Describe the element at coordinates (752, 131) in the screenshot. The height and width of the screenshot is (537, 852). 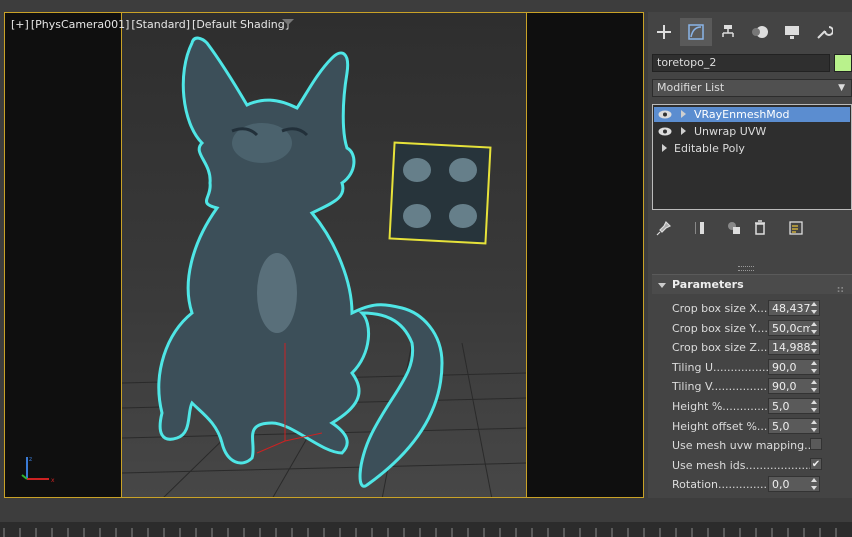
I see `stack-item-unwrap-uvw: Unwrap UVW` at that location.